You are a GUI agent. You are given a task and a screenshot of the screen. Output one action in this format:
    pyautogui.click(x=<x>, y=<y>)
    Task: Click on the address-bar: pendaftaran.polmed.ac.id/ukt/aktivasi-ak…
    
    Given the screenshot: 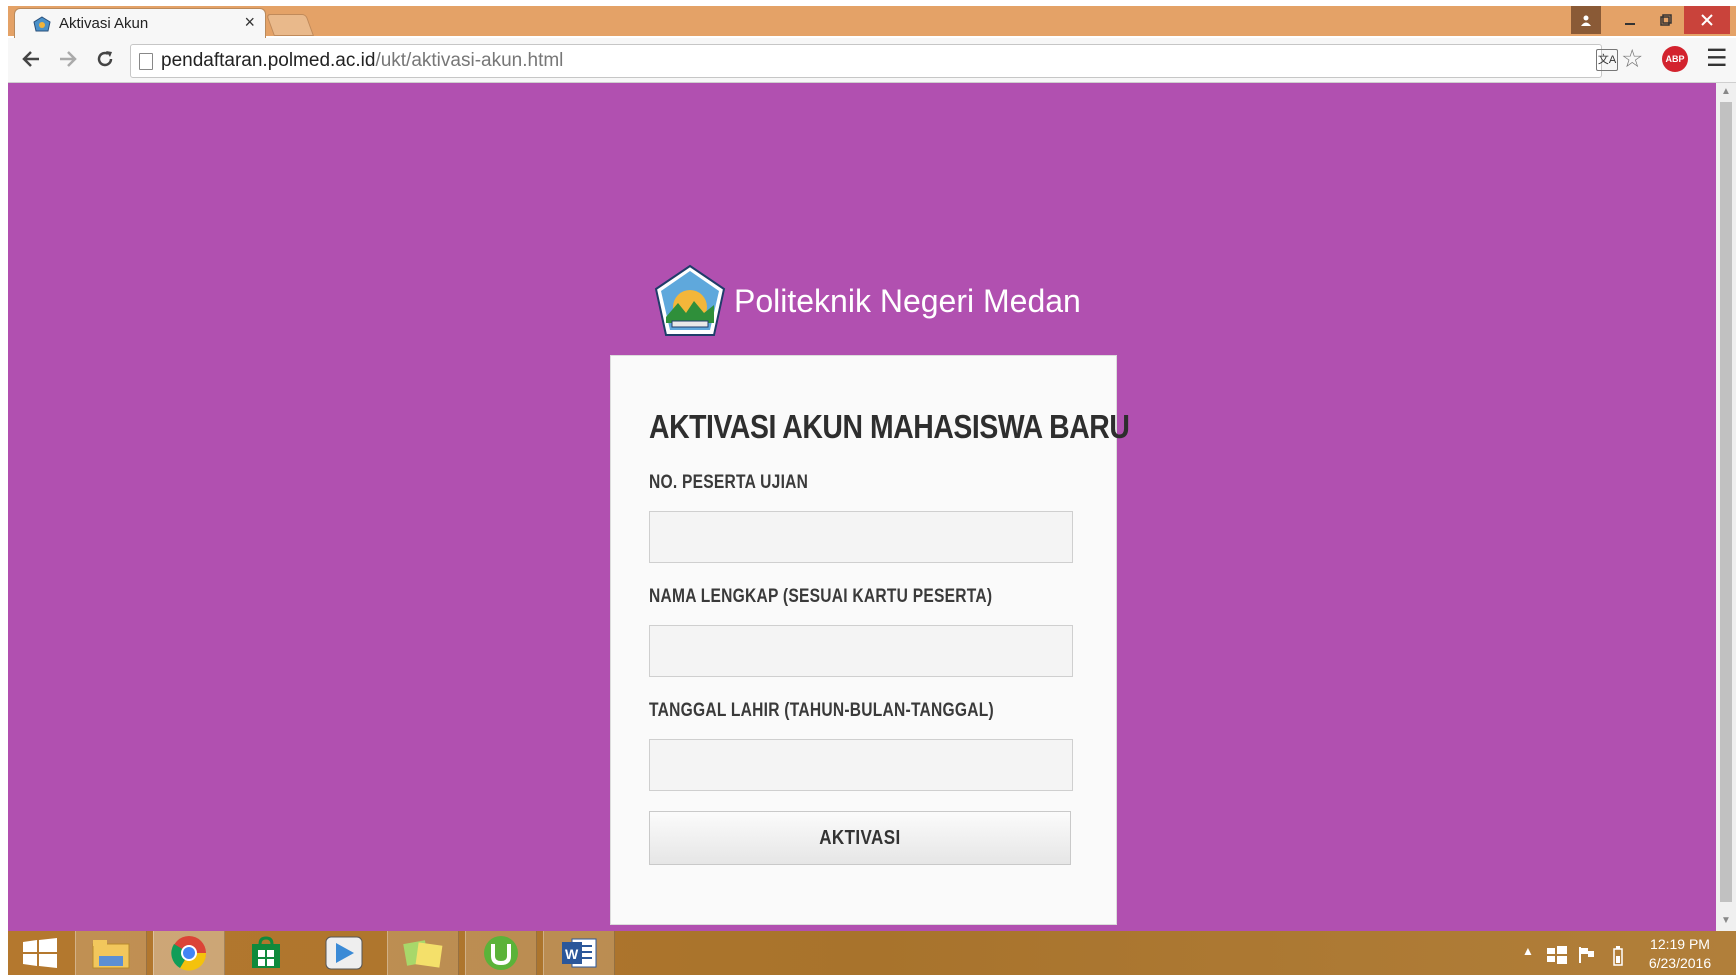 What is the action you would take?
    pyautogui.click(x=866, y=61)
    